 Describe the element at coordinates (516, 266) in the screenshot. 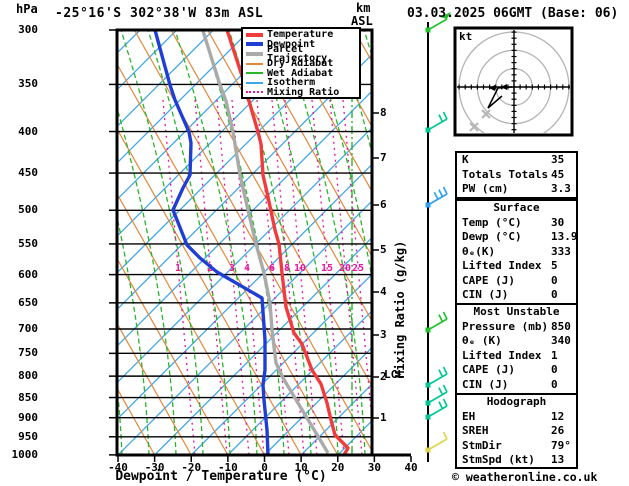

I see `stat-row: Lifted Index 5` at that location.